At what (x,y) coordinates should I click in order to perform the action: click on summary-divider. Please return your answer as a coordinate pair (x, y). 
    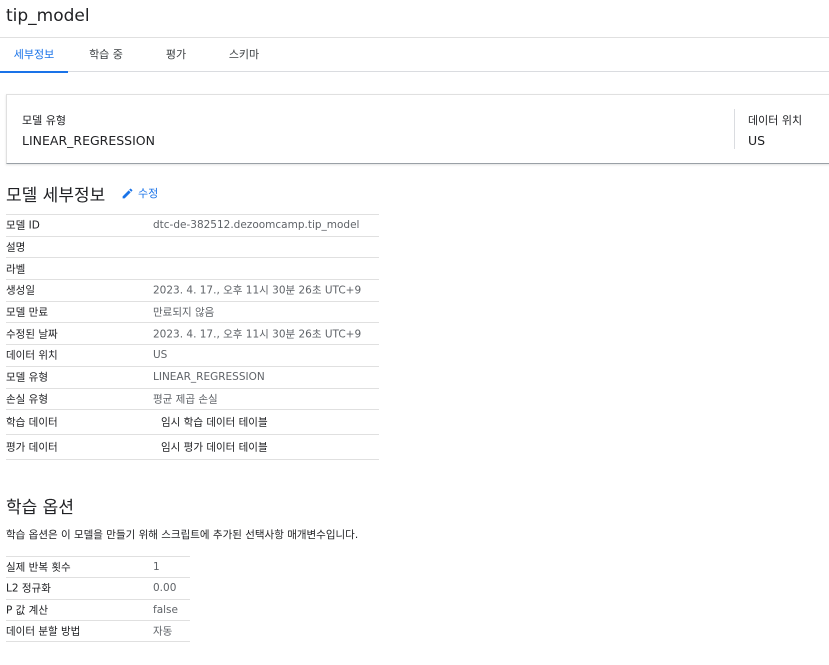
    Looking at the image, I should click on (734, 129).